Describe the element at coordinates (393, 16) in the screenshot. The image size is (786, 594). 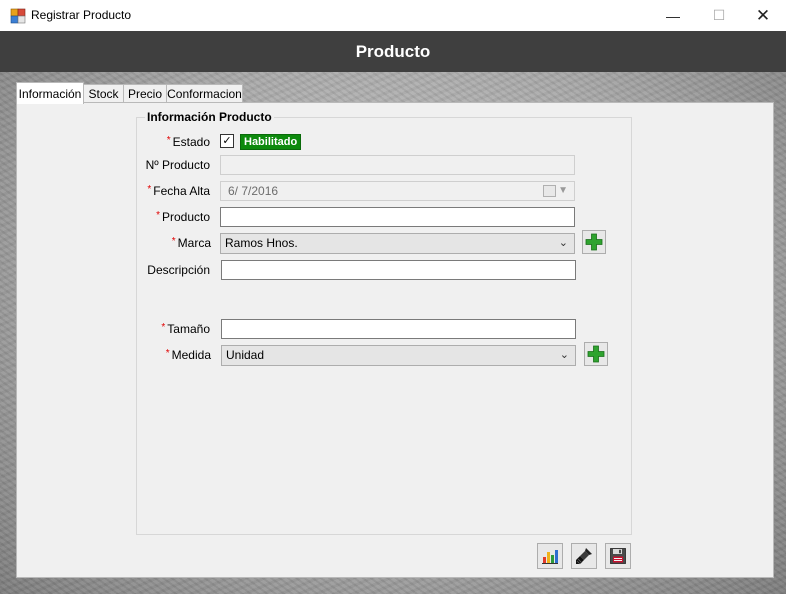
I see `window-titlebar: Registrar Producto — ☐ ✕` at that location.